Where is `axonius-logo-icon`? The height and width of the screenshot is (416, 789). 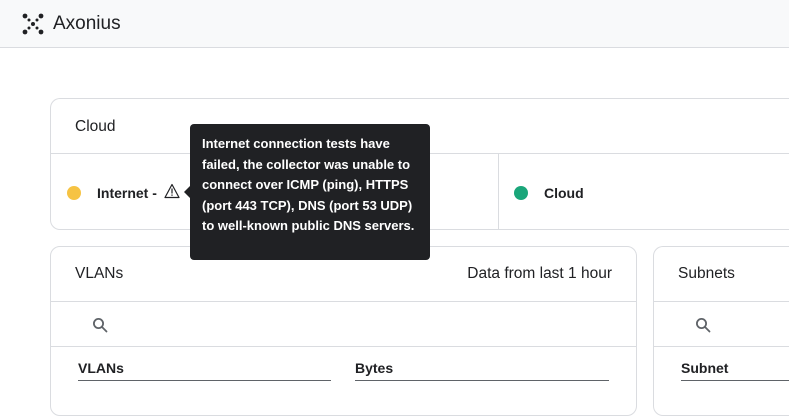 axonius-logo-icon is located at coordinates (33, 24).